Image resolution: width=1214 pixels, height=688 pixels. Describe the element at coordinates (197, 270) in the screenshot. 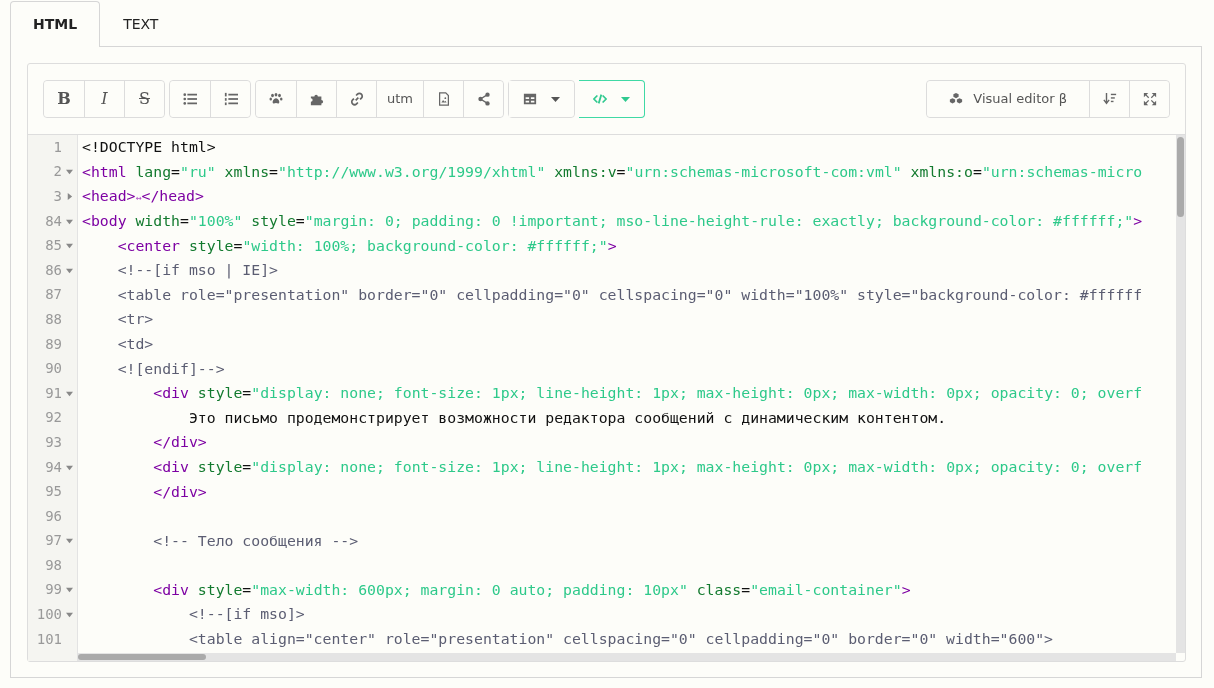

I see `code-line: <!--[if mso | IE]>` at that location.